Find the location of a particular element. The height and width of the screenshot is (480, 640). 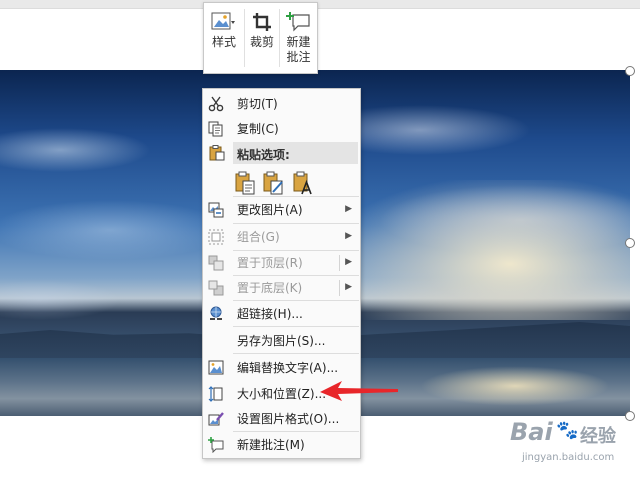

send-to-back-icon is located at coordinates (216, 288).